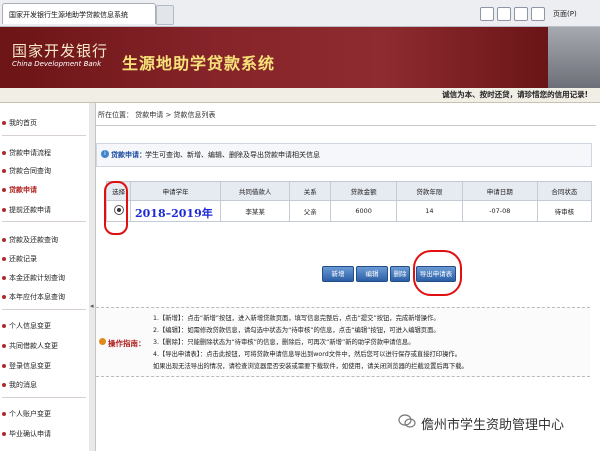 This screenshot has height=451, width=600. Describe the element at coordinates (310, 211) in the screenshot. I see `relation-cell: 父亲` at that location.